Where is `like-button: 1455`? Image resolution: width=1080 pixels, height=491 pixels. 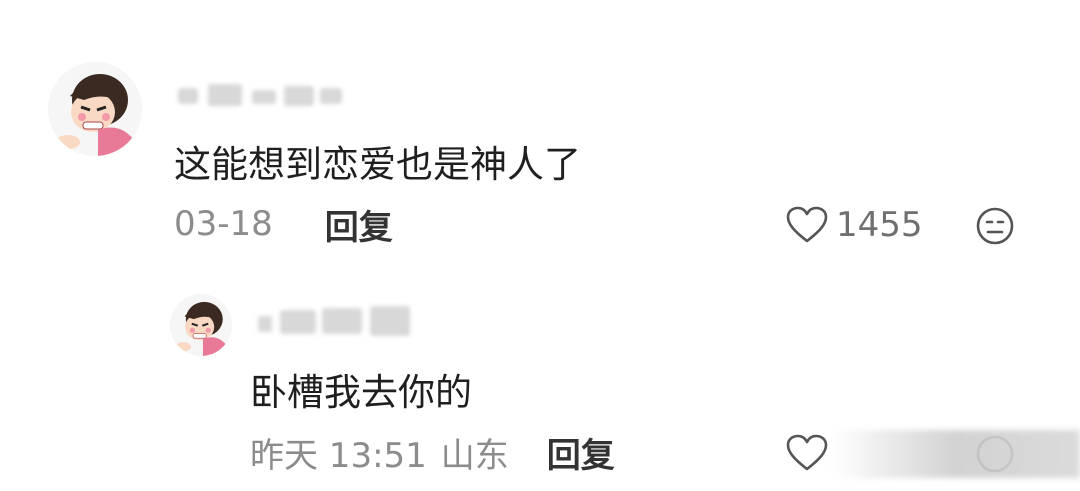 like-button: 1455 is located at coordinates (854, 225).